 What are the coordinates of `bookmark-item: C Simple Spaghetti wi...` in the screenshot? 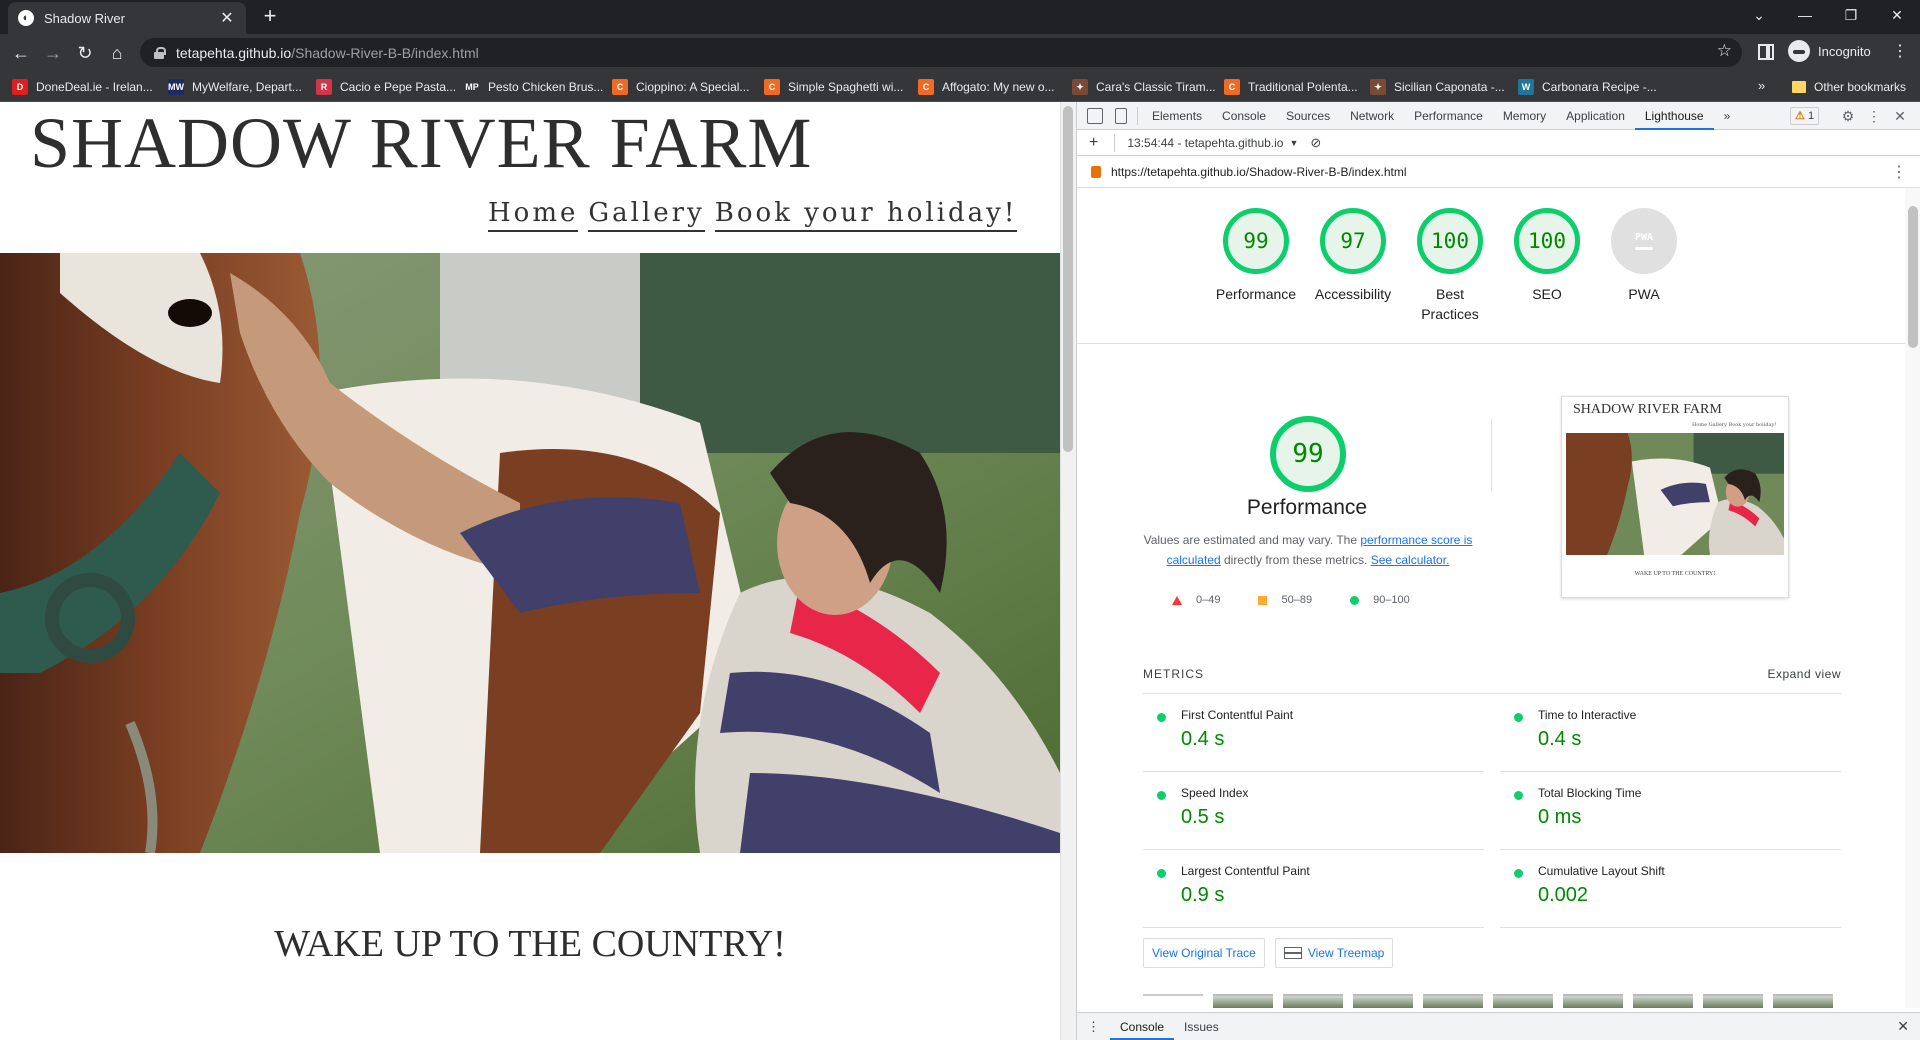 It's located at (833, 87).